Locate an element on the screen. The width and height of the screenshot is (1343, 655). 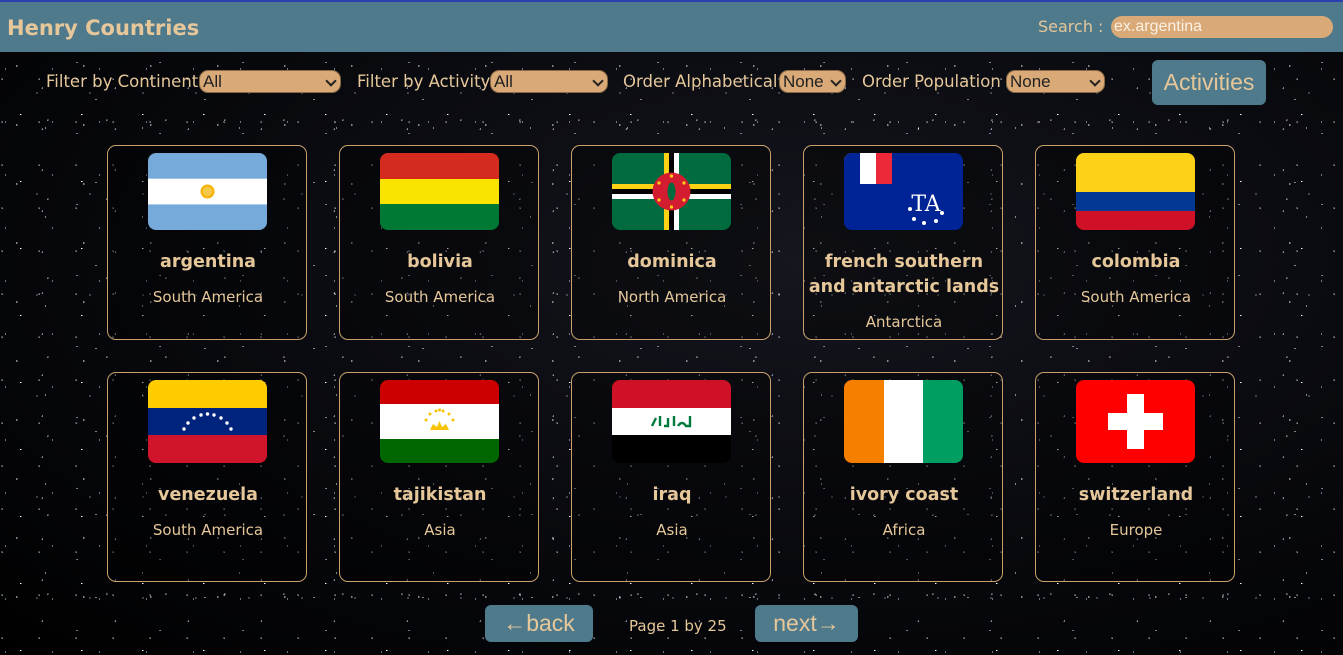
continent-filter-value: All is located at coordinates (212, 81).